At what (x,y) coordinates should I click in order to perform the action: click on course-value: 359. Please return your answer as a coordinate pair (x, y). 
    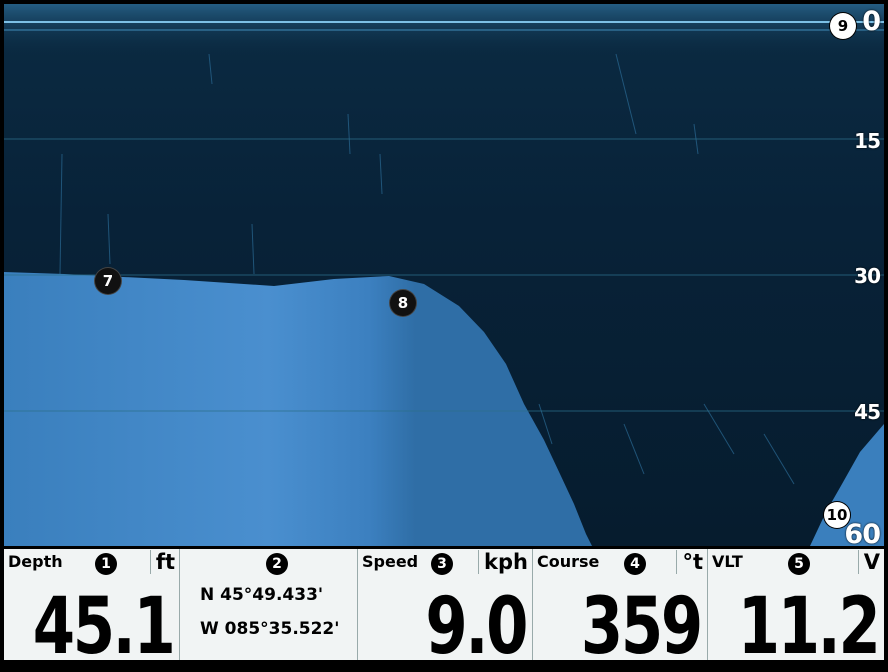
    Looking at the image, I should click on (642, 627).